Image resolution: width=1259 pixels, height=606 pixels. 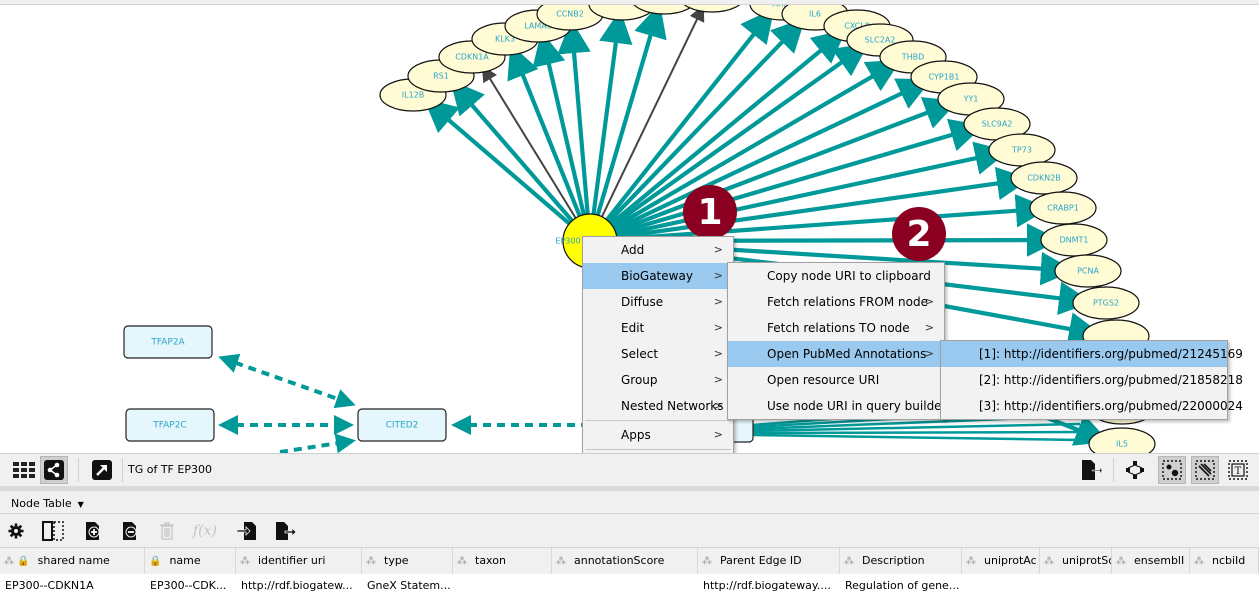 I want to click on network-view-icon, so click(x=54, y=470).